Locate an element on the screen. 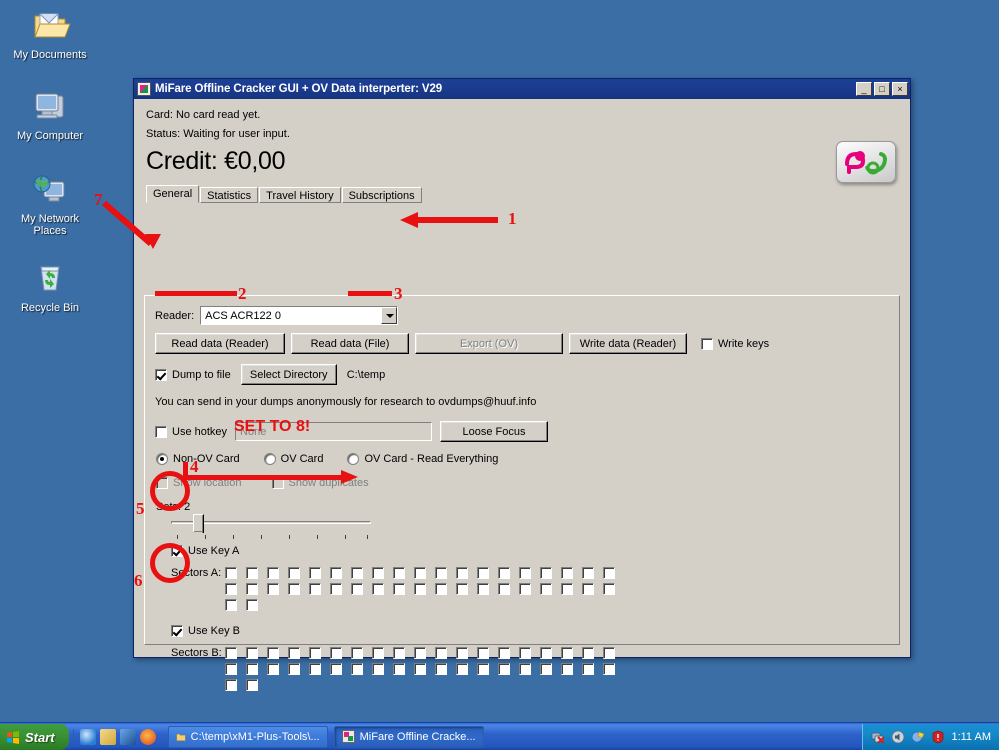 This screenshot has height=750, width=999. internet-explorer-icon is located at coordinates (87, 736).